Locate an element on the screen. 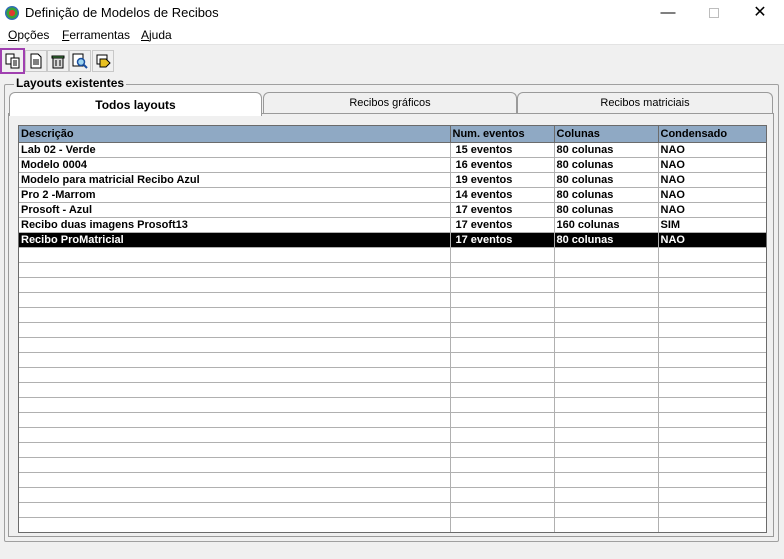 The width and height of the screenshot is (784, 559). table-cell: 19 eventos is located at coordinates (502, 180).